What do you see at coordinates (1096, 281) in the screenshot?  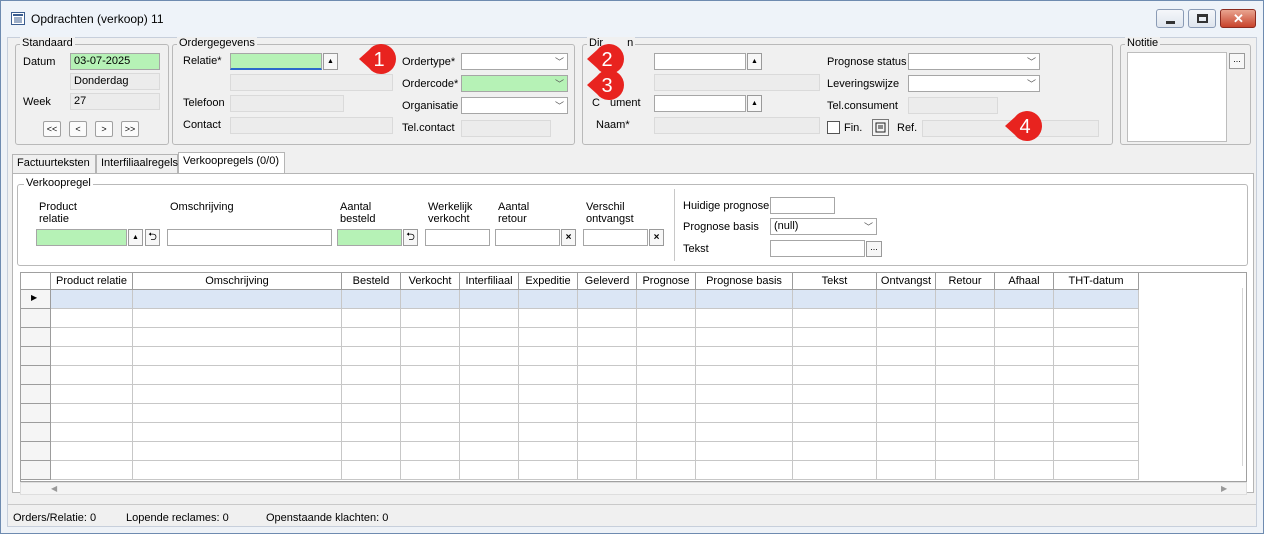 I see `column-header: THT-datum` at bounding box center [1096, 281].